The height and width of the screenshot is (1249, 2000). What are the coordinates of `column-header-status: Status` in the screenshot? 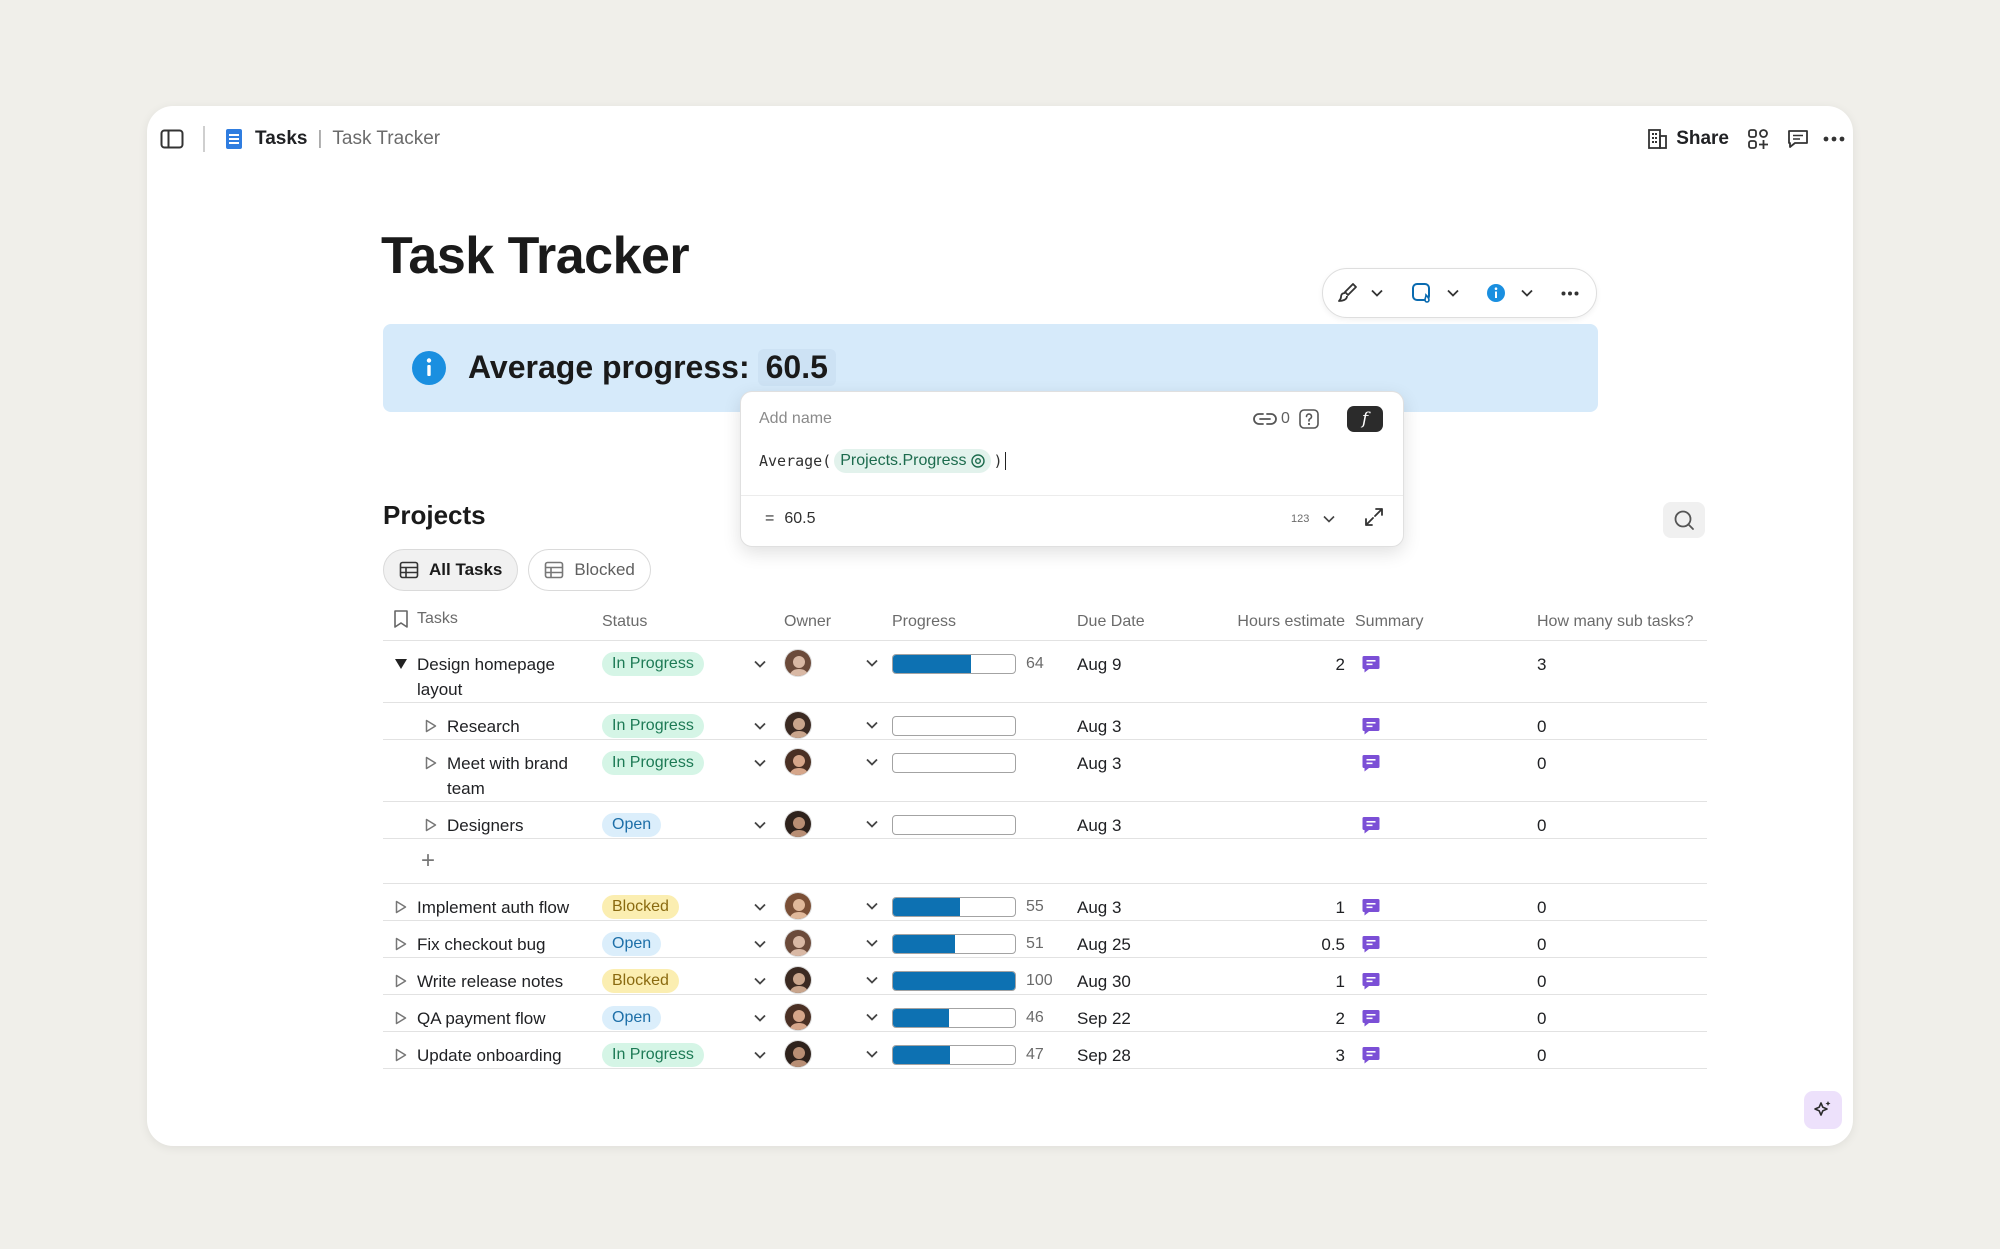 It's located at (693, 622).